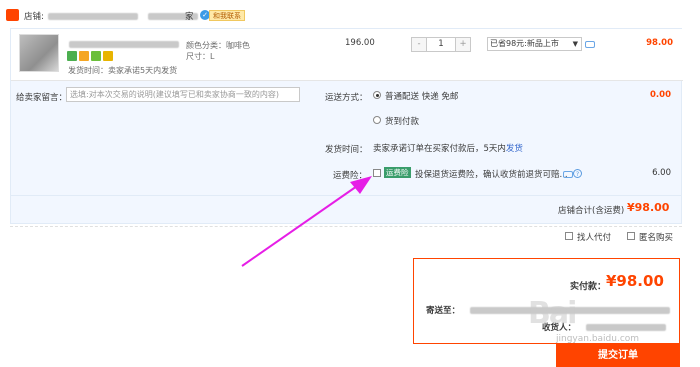 The width and height of the screenshot is (700, 367). Describe the element at coordinates (591, 211) in the screenshot. I see `shop-total-label: 店铺合计(含运费)` at that location.